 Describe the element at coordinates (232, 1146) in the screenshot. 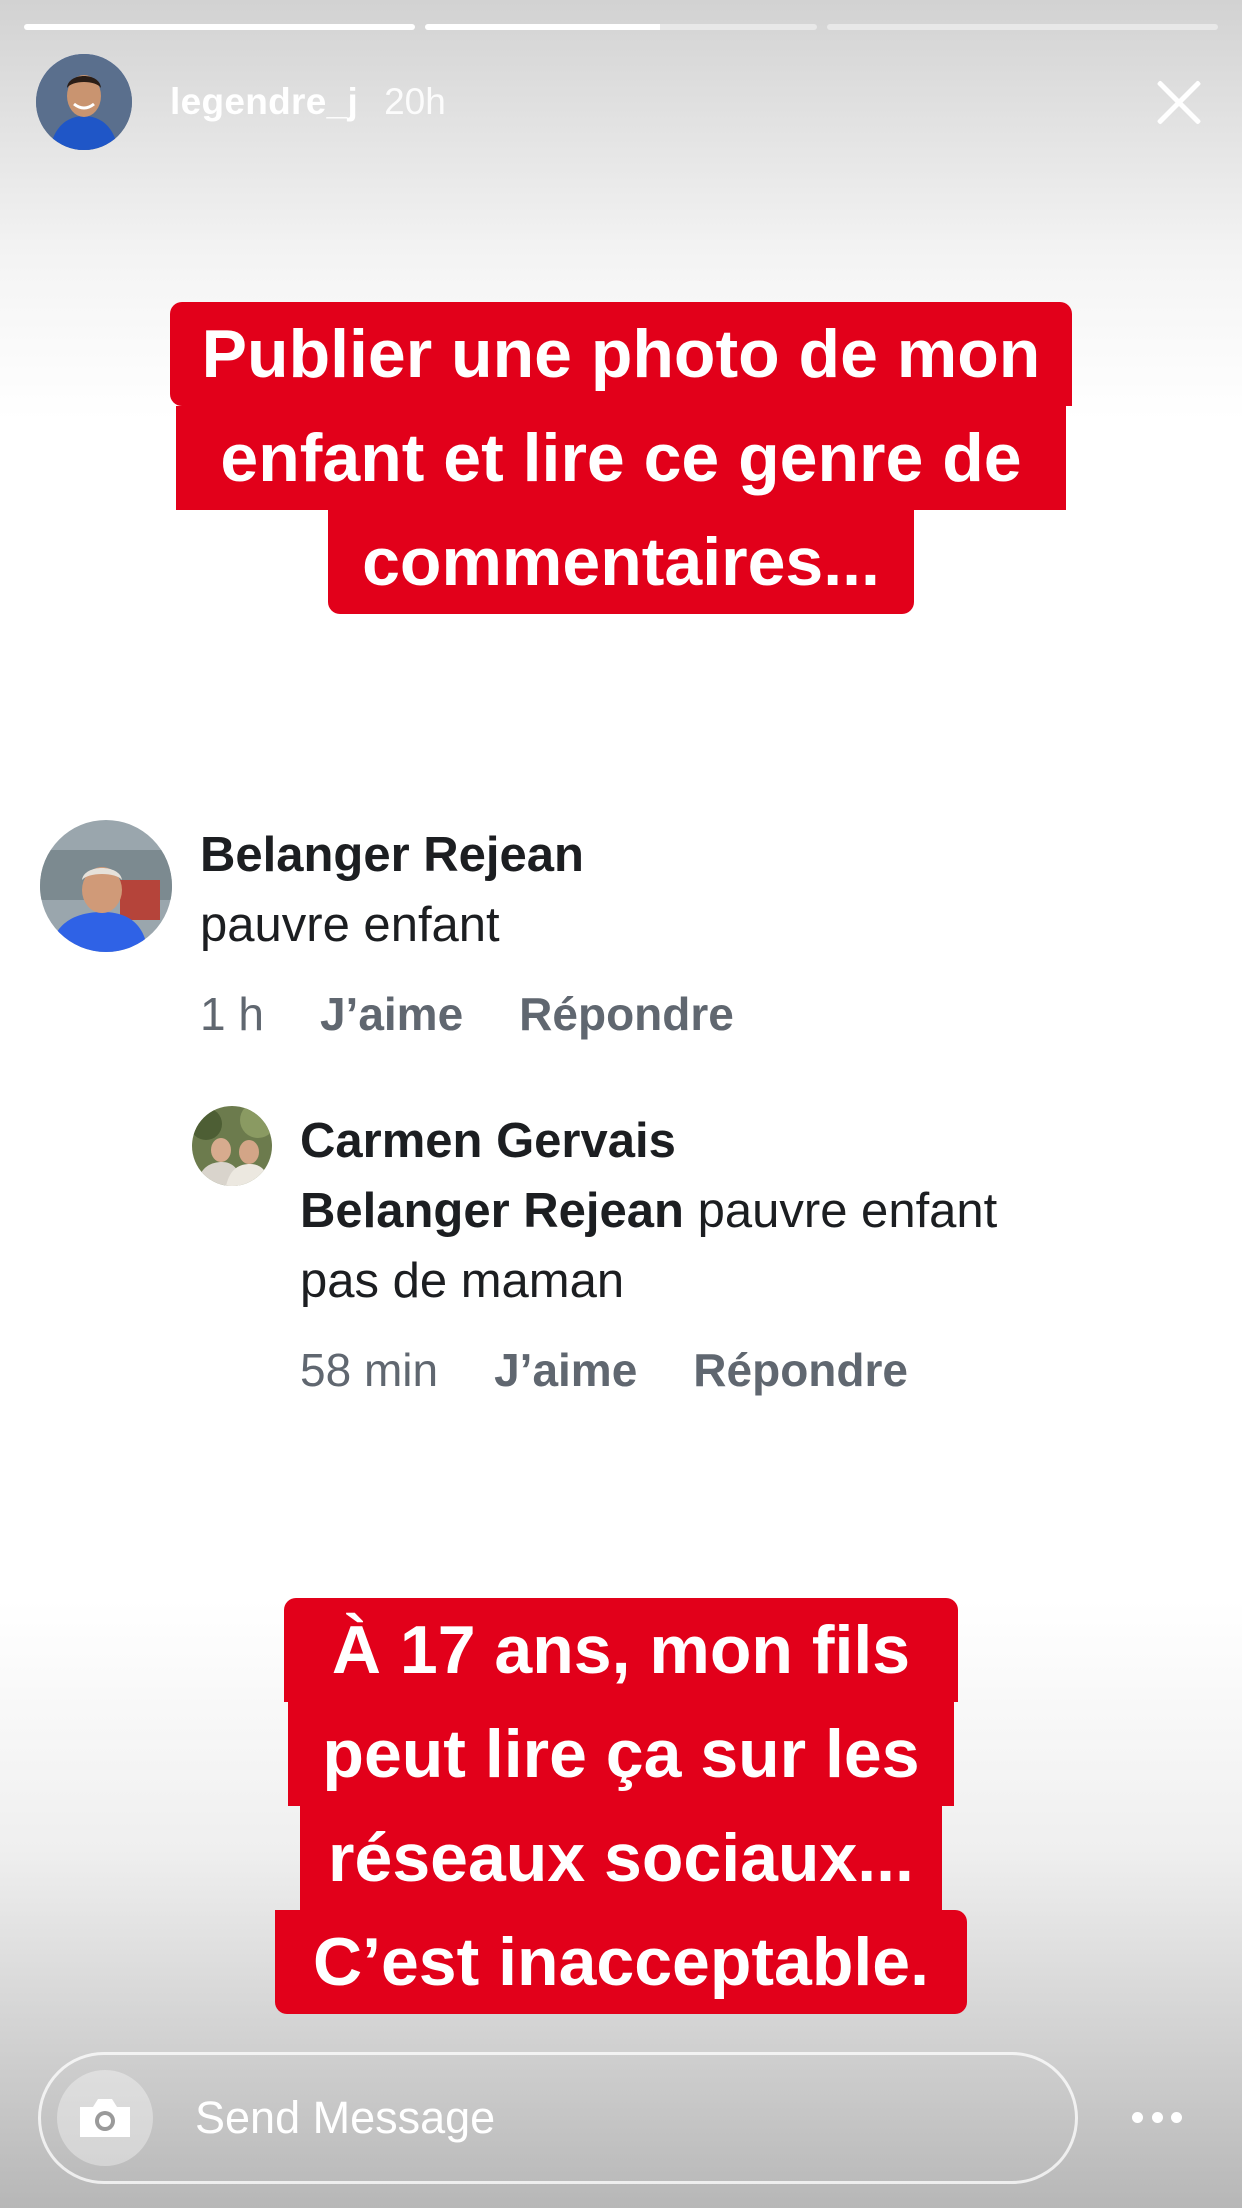

I see `replier-avatar` at that location.